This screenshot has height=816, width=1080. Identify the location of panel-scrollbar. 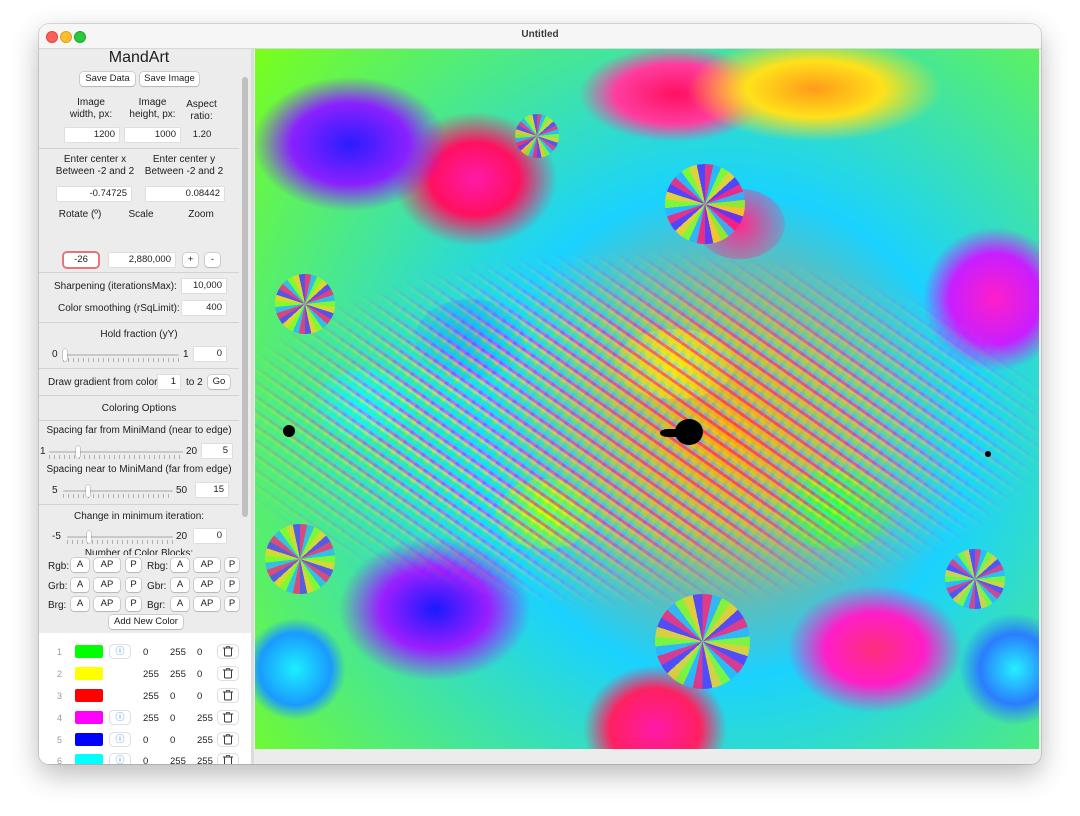
(245, 297).